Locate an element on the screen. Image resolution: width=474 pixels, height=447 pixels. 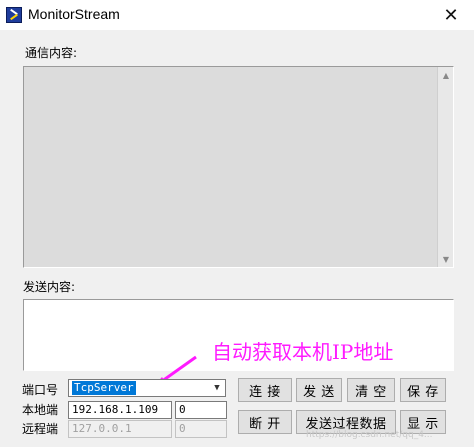
local-label: 本地端 is located at coordinates (40, 410).